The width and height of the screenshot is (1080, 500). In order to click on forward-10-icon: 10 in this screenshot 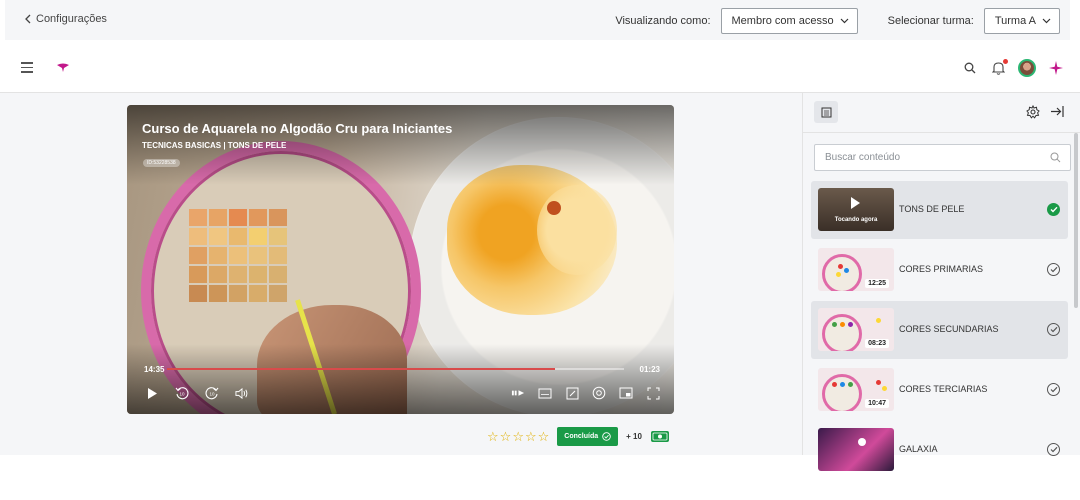, I will do `click(212, 393)`.